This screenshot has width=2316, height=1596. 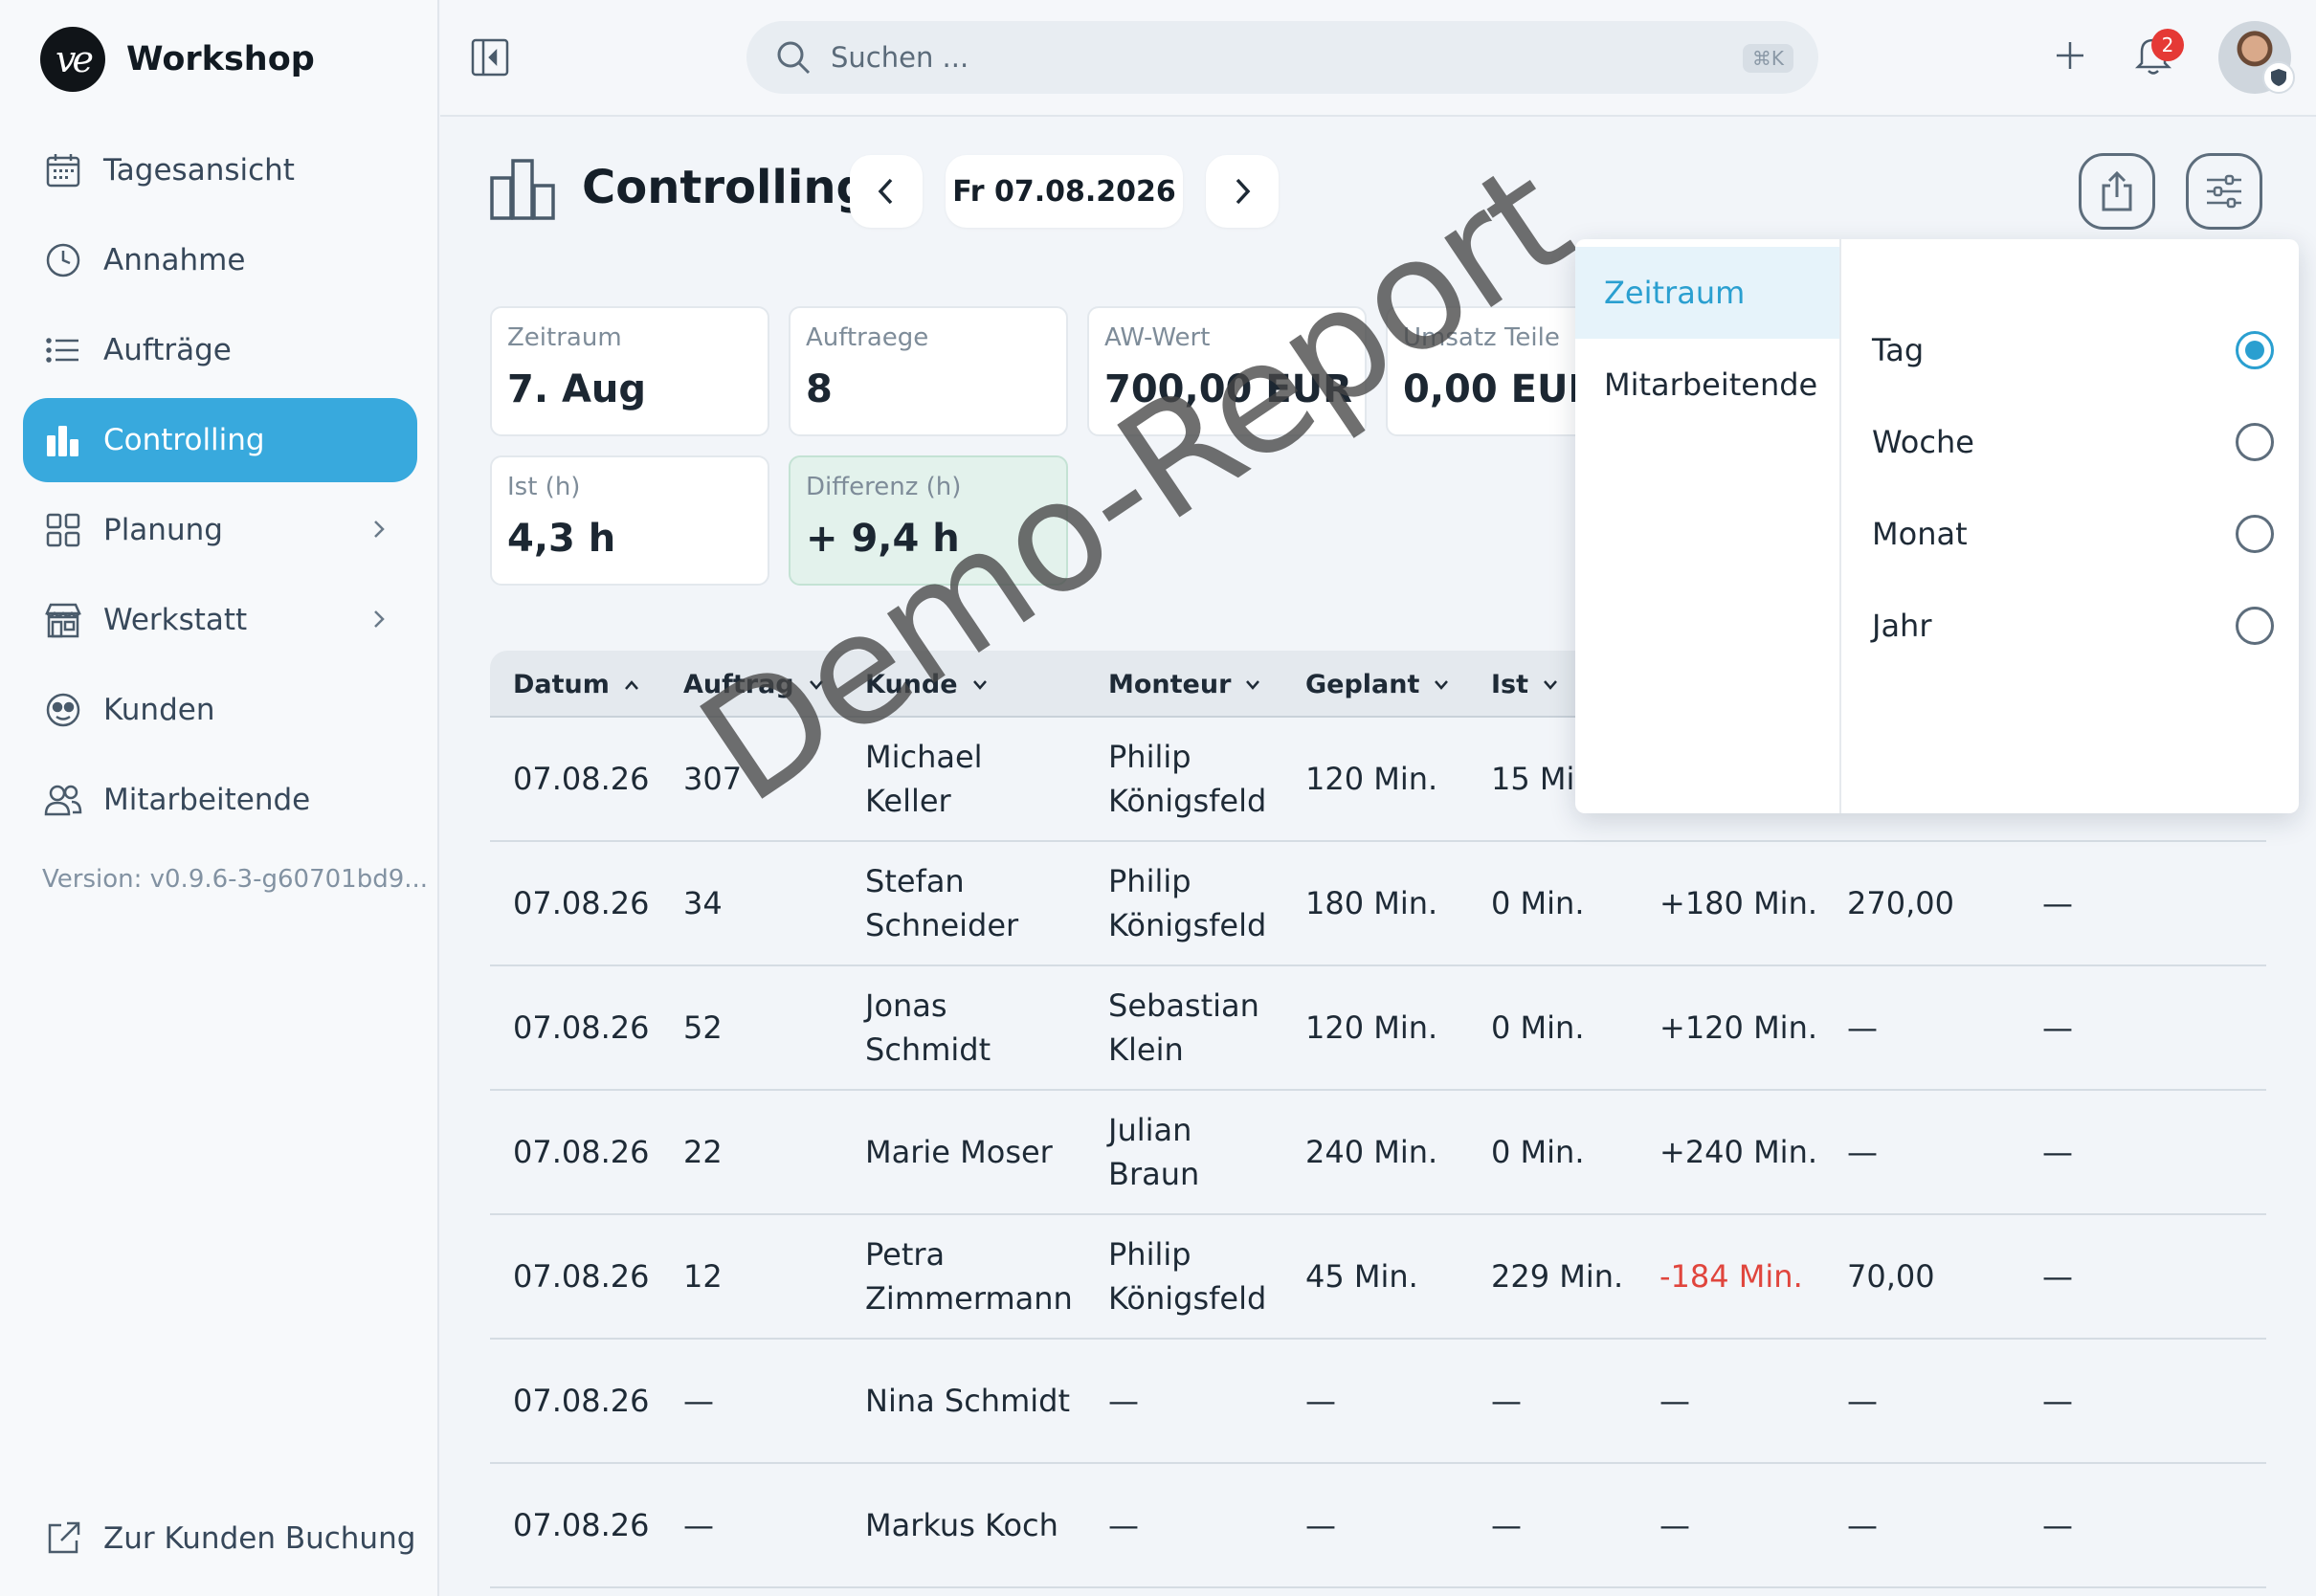 What do you see at coordinates (884, 487) in the screenshot?
I see `kpi-label: Differenz (h)` at bounding box center [884, 487].